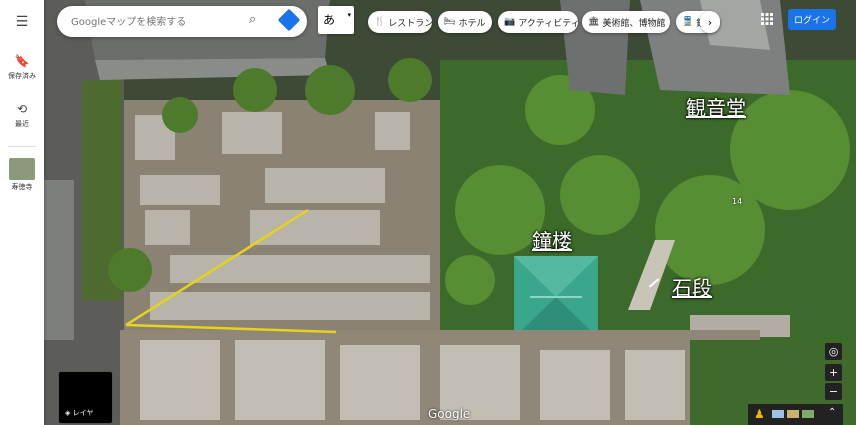  What do you see at coordinates (349, 15) in the screenshot?
I see `chevron-down-icon: ▾` at bounding box center [349, 15].